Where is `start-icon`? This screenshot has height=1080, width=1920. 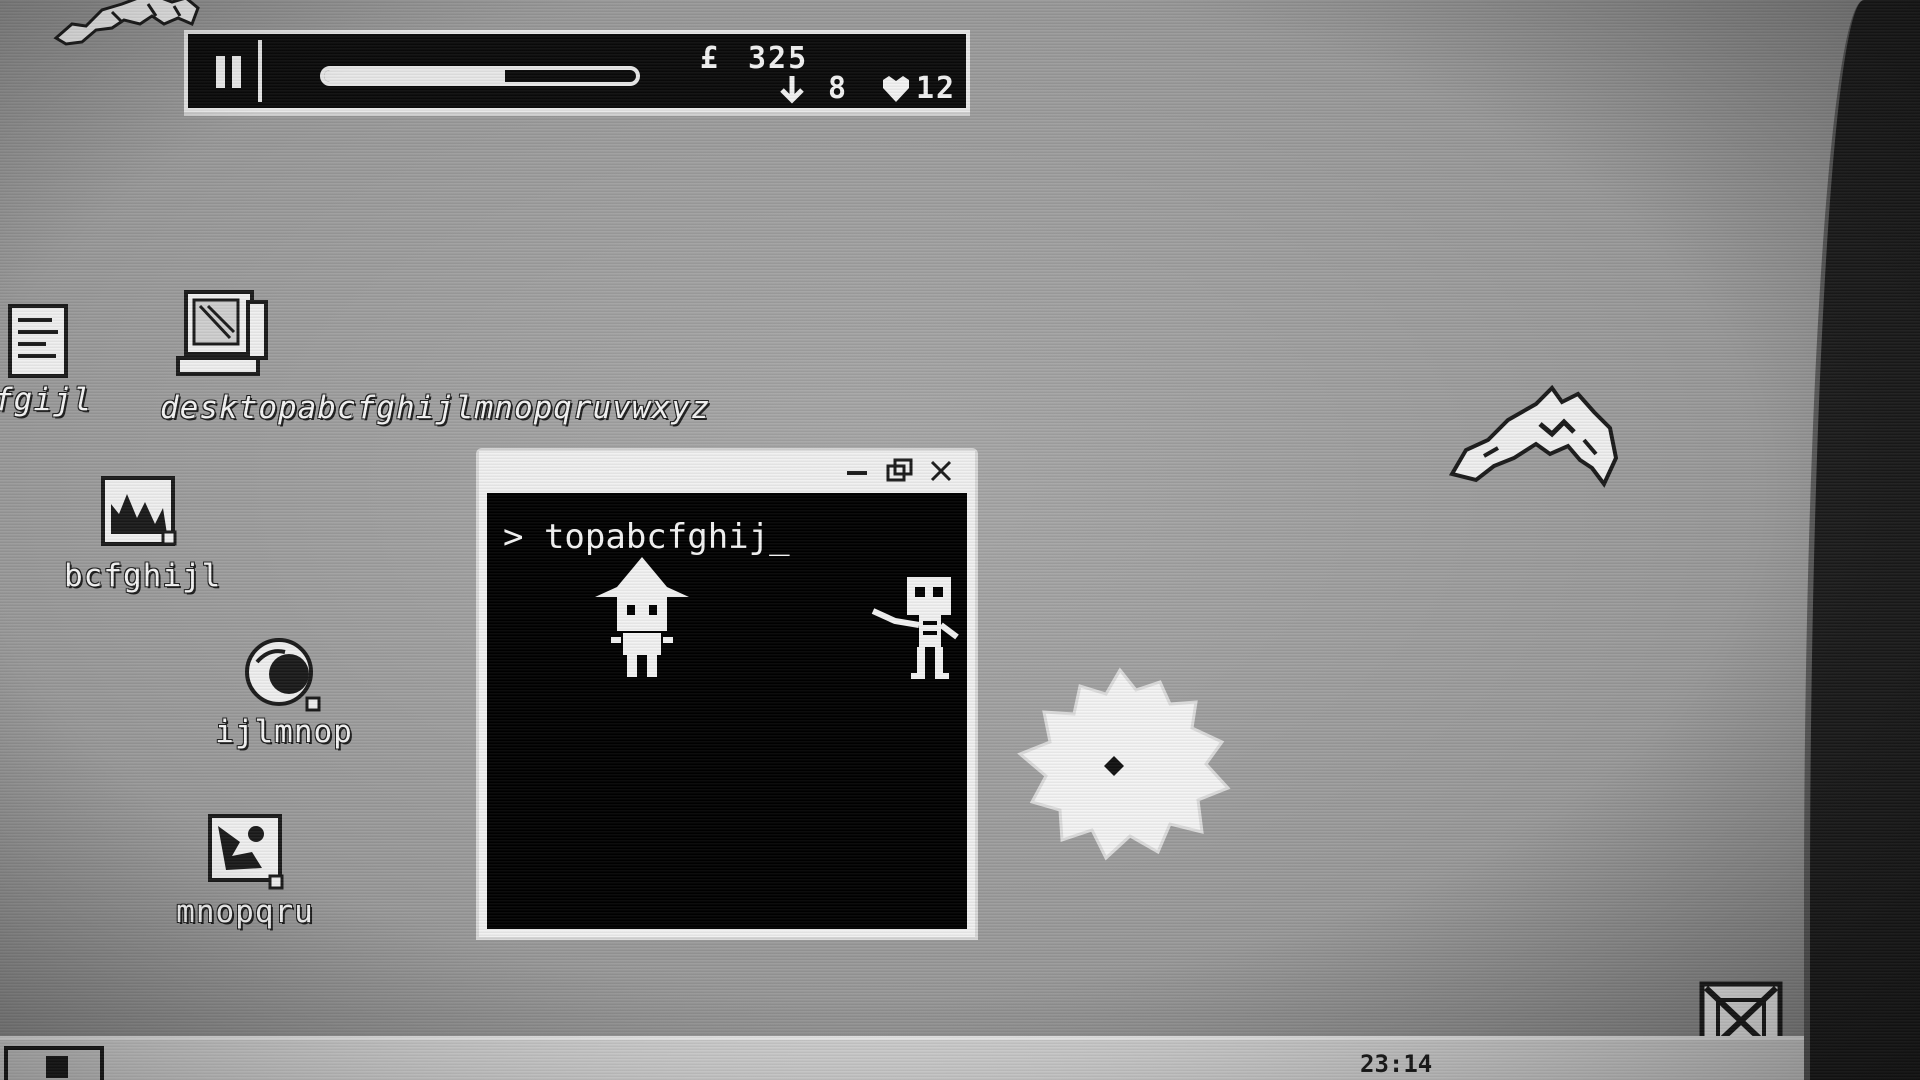
start-icon is located at coordinates (57, 1067).